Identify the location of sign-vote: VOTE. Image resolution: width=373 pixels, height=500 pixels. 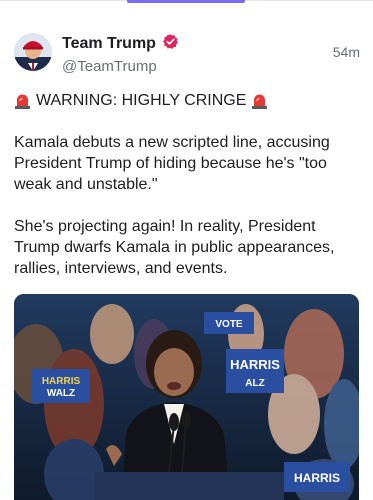
(229, 324).